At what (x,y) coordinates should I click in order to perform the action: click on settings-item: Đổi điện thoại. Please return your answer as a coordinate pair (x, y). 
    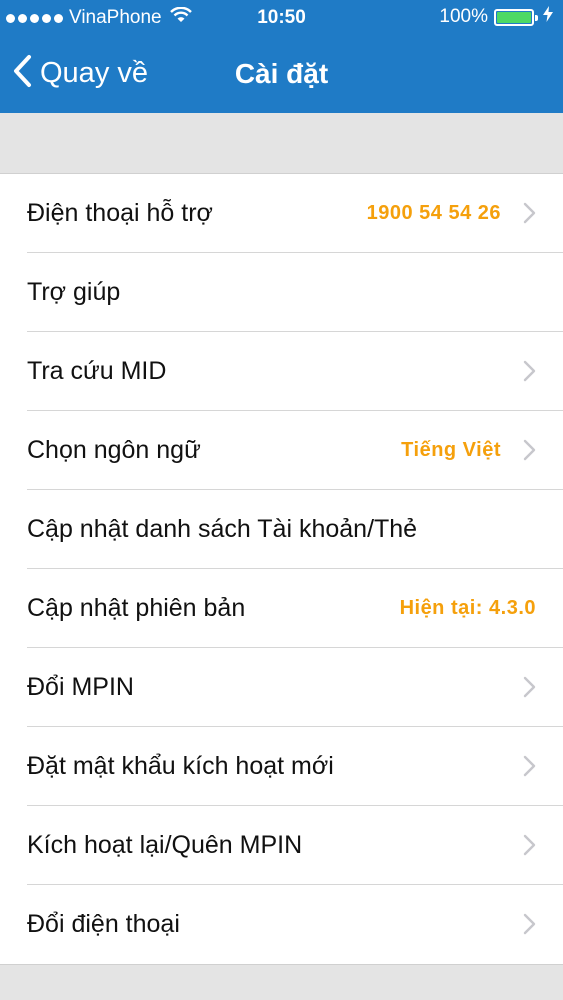
    Looking at the image, I should click on (281, 924).